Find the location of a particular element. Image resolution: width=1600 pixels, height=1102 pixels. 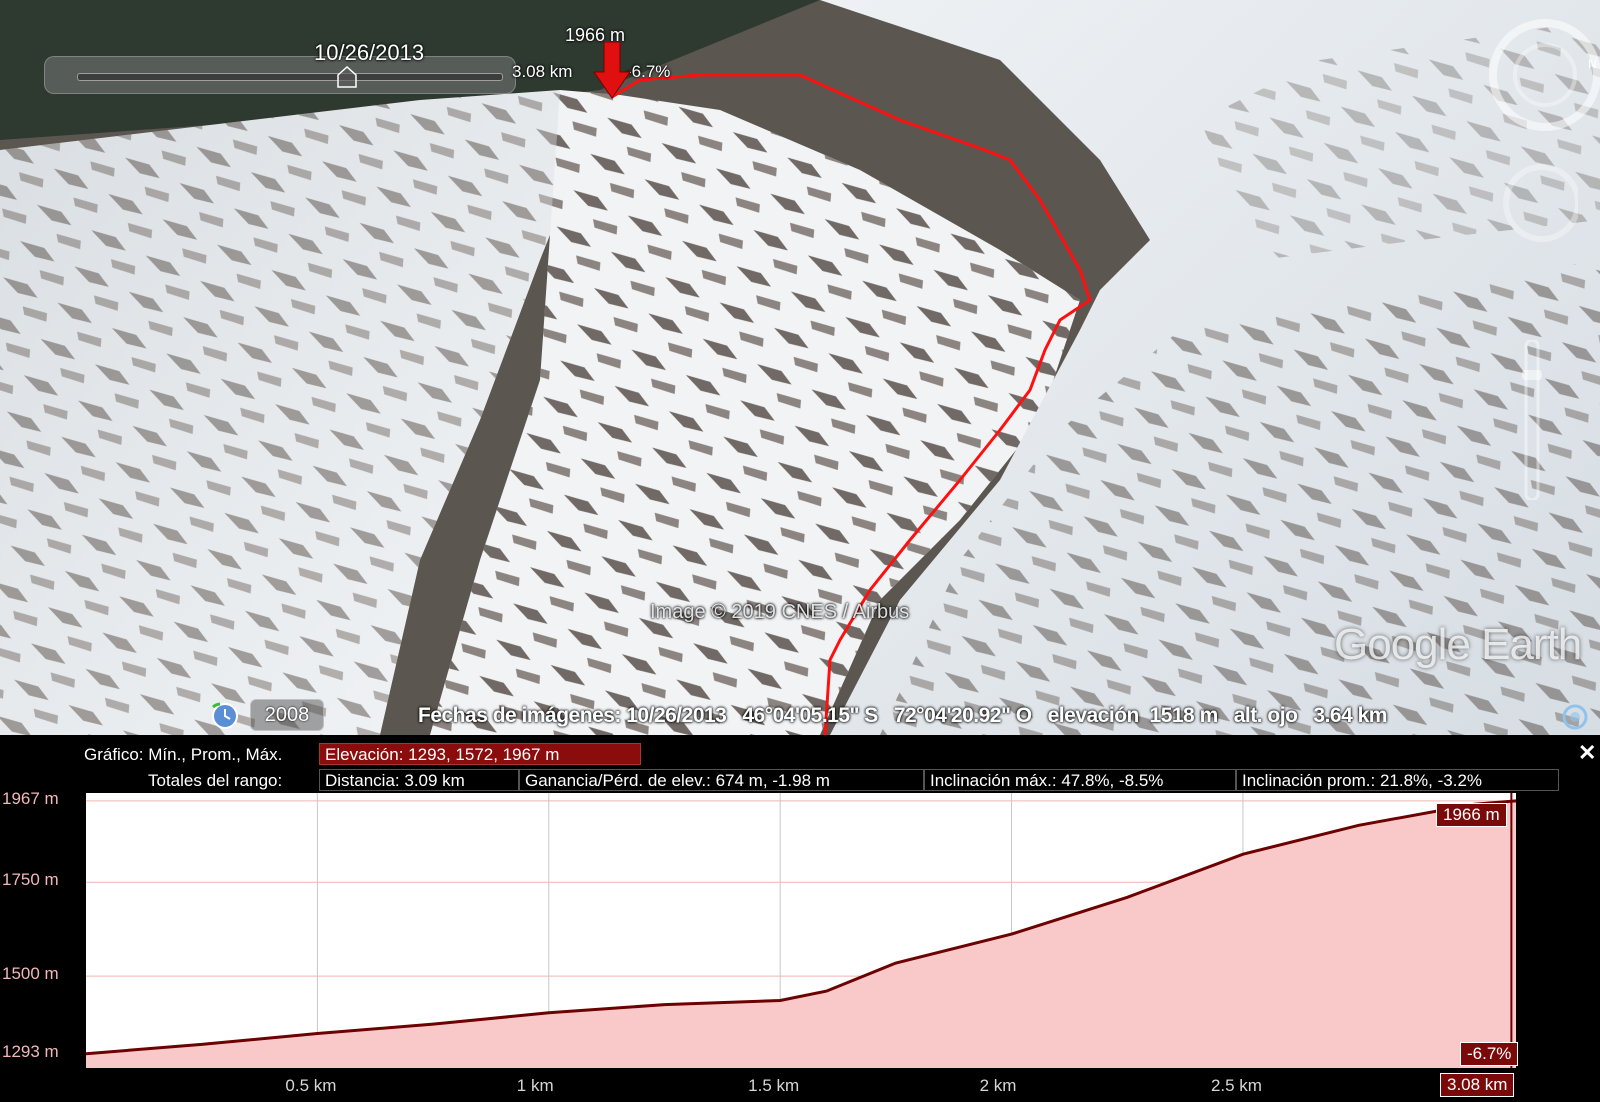

range-max-slope: Inclinación máx.: 47.8%, -8.5% is located at coordinates (1080, 780).